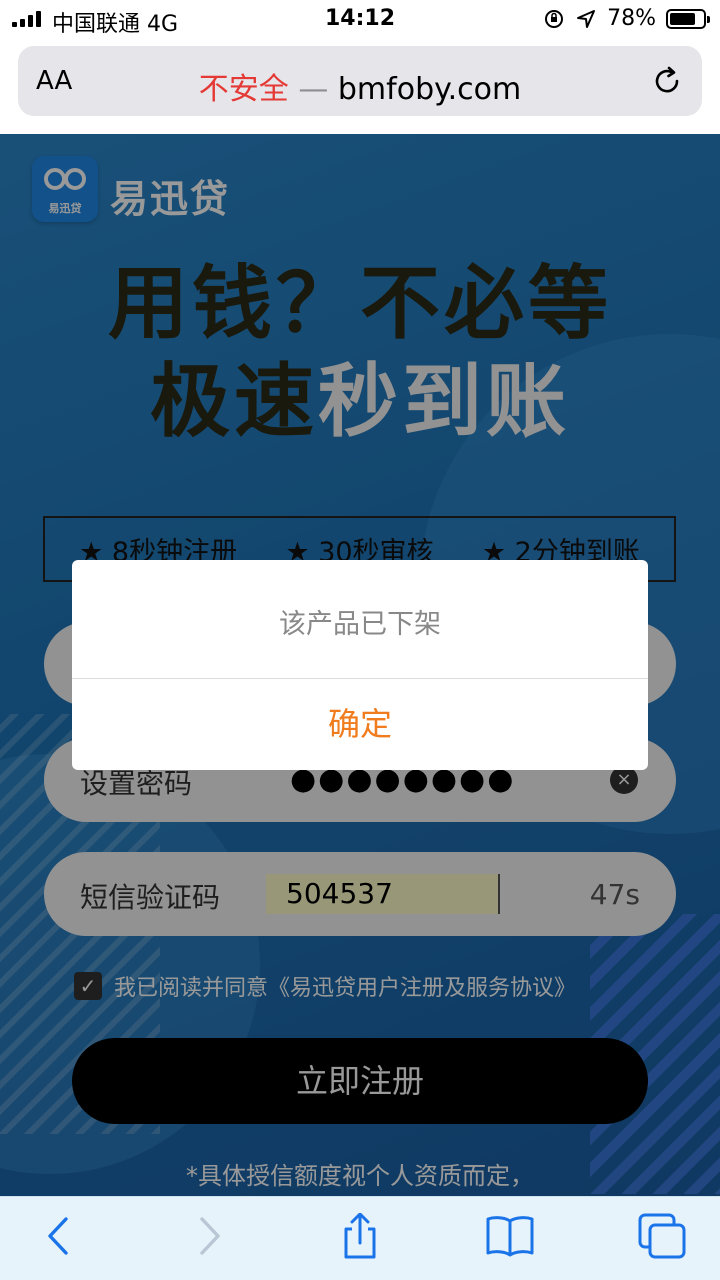 This screenshot has height=1280, width=720. I want to click on forward-button, so click(208, 1236).